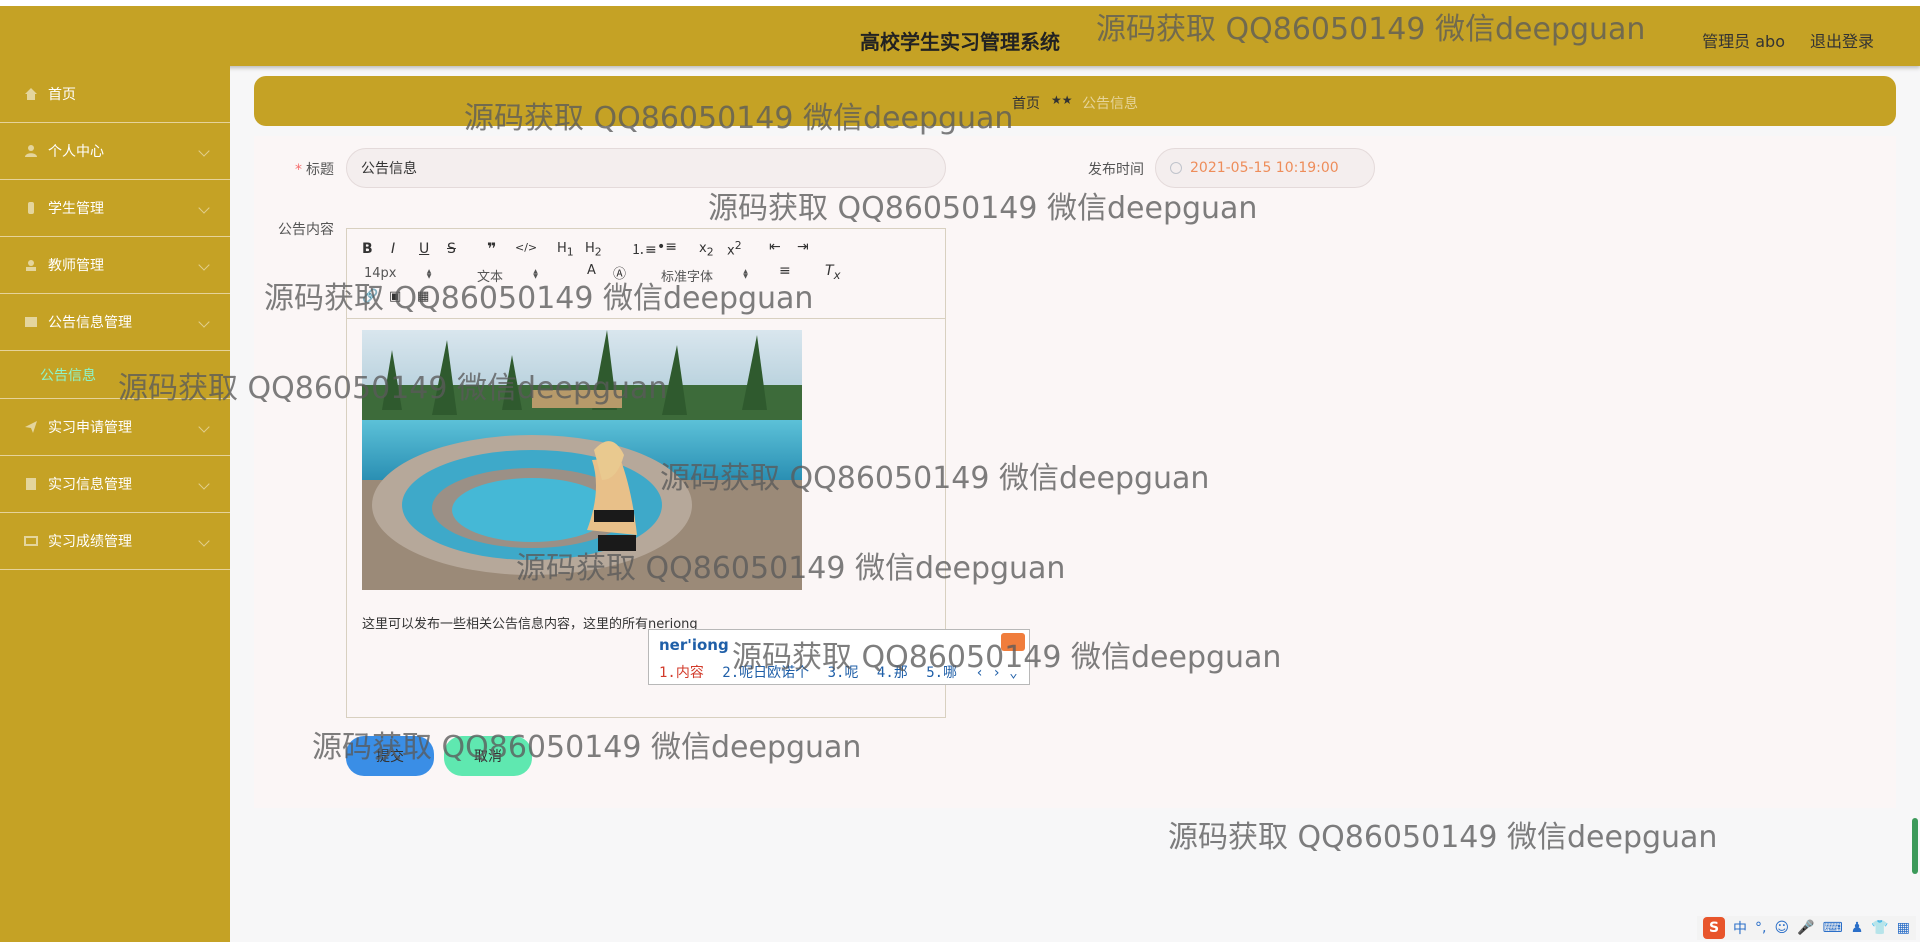 This screenshot has width=1920, height=942. Describe the element at coordinates (765, 673) in the screenshot. I see `ime-candidate: 2.呢日欧诺个` at that location.